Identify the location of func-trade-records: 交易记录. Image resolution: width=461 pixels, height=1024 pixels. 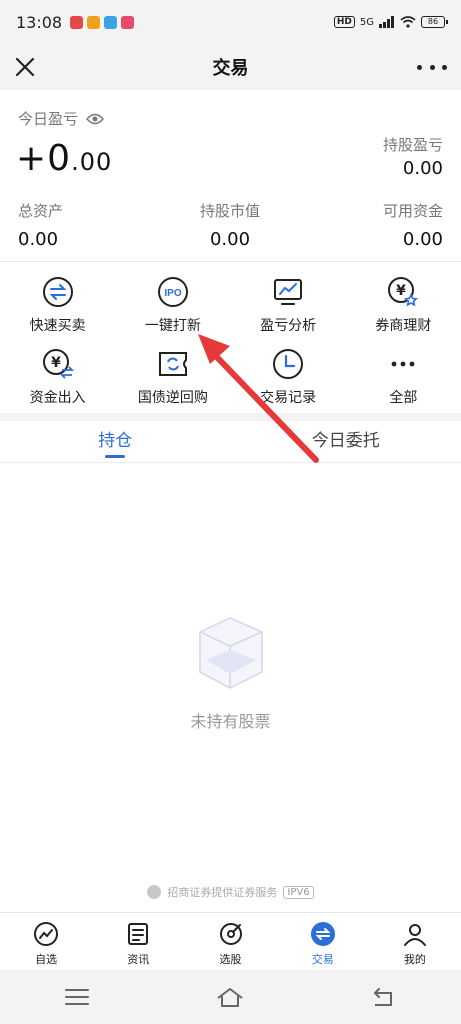
(288, 371).